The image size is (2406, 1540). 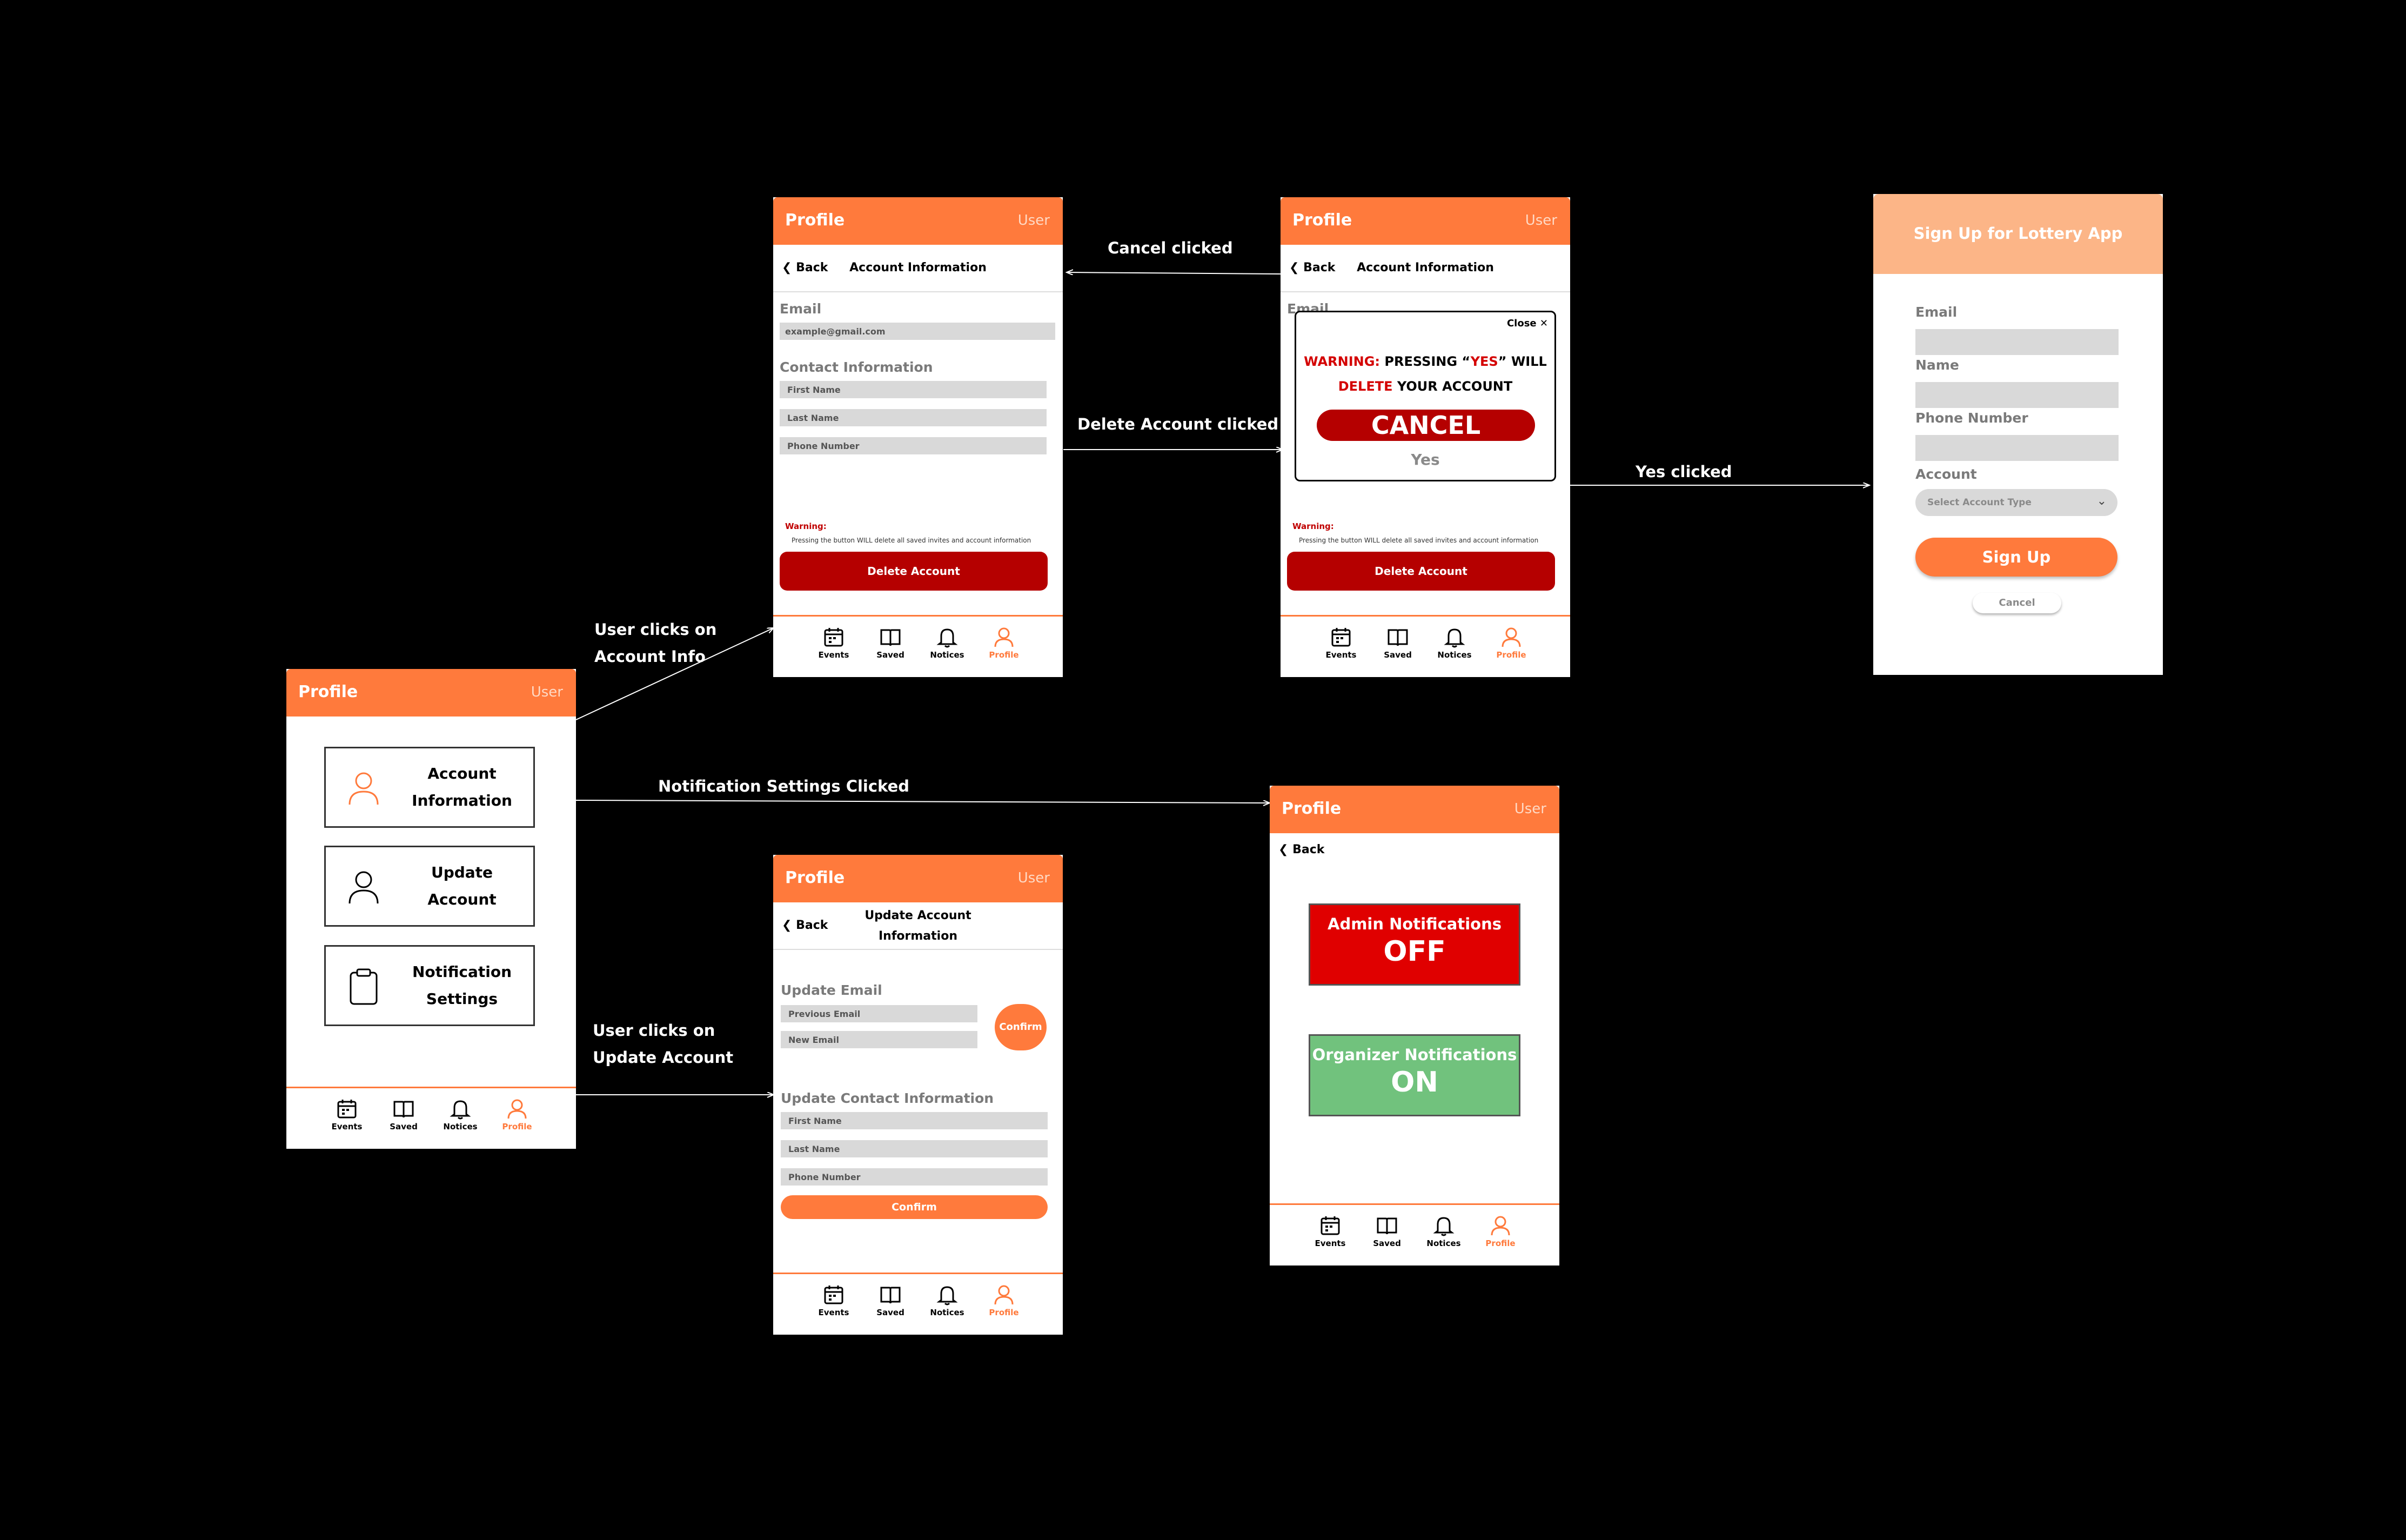 What do you see at coordinates (1946, 474) in the screenshot?
I see `signup-account-label: Account` at bounding box center [1946, 474].